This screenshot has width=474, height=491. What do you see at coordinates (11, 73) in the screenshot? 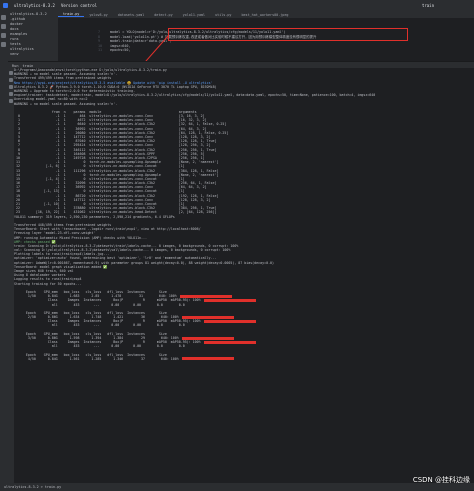
I see `rerun-icon` at bounding box center [11, 73].